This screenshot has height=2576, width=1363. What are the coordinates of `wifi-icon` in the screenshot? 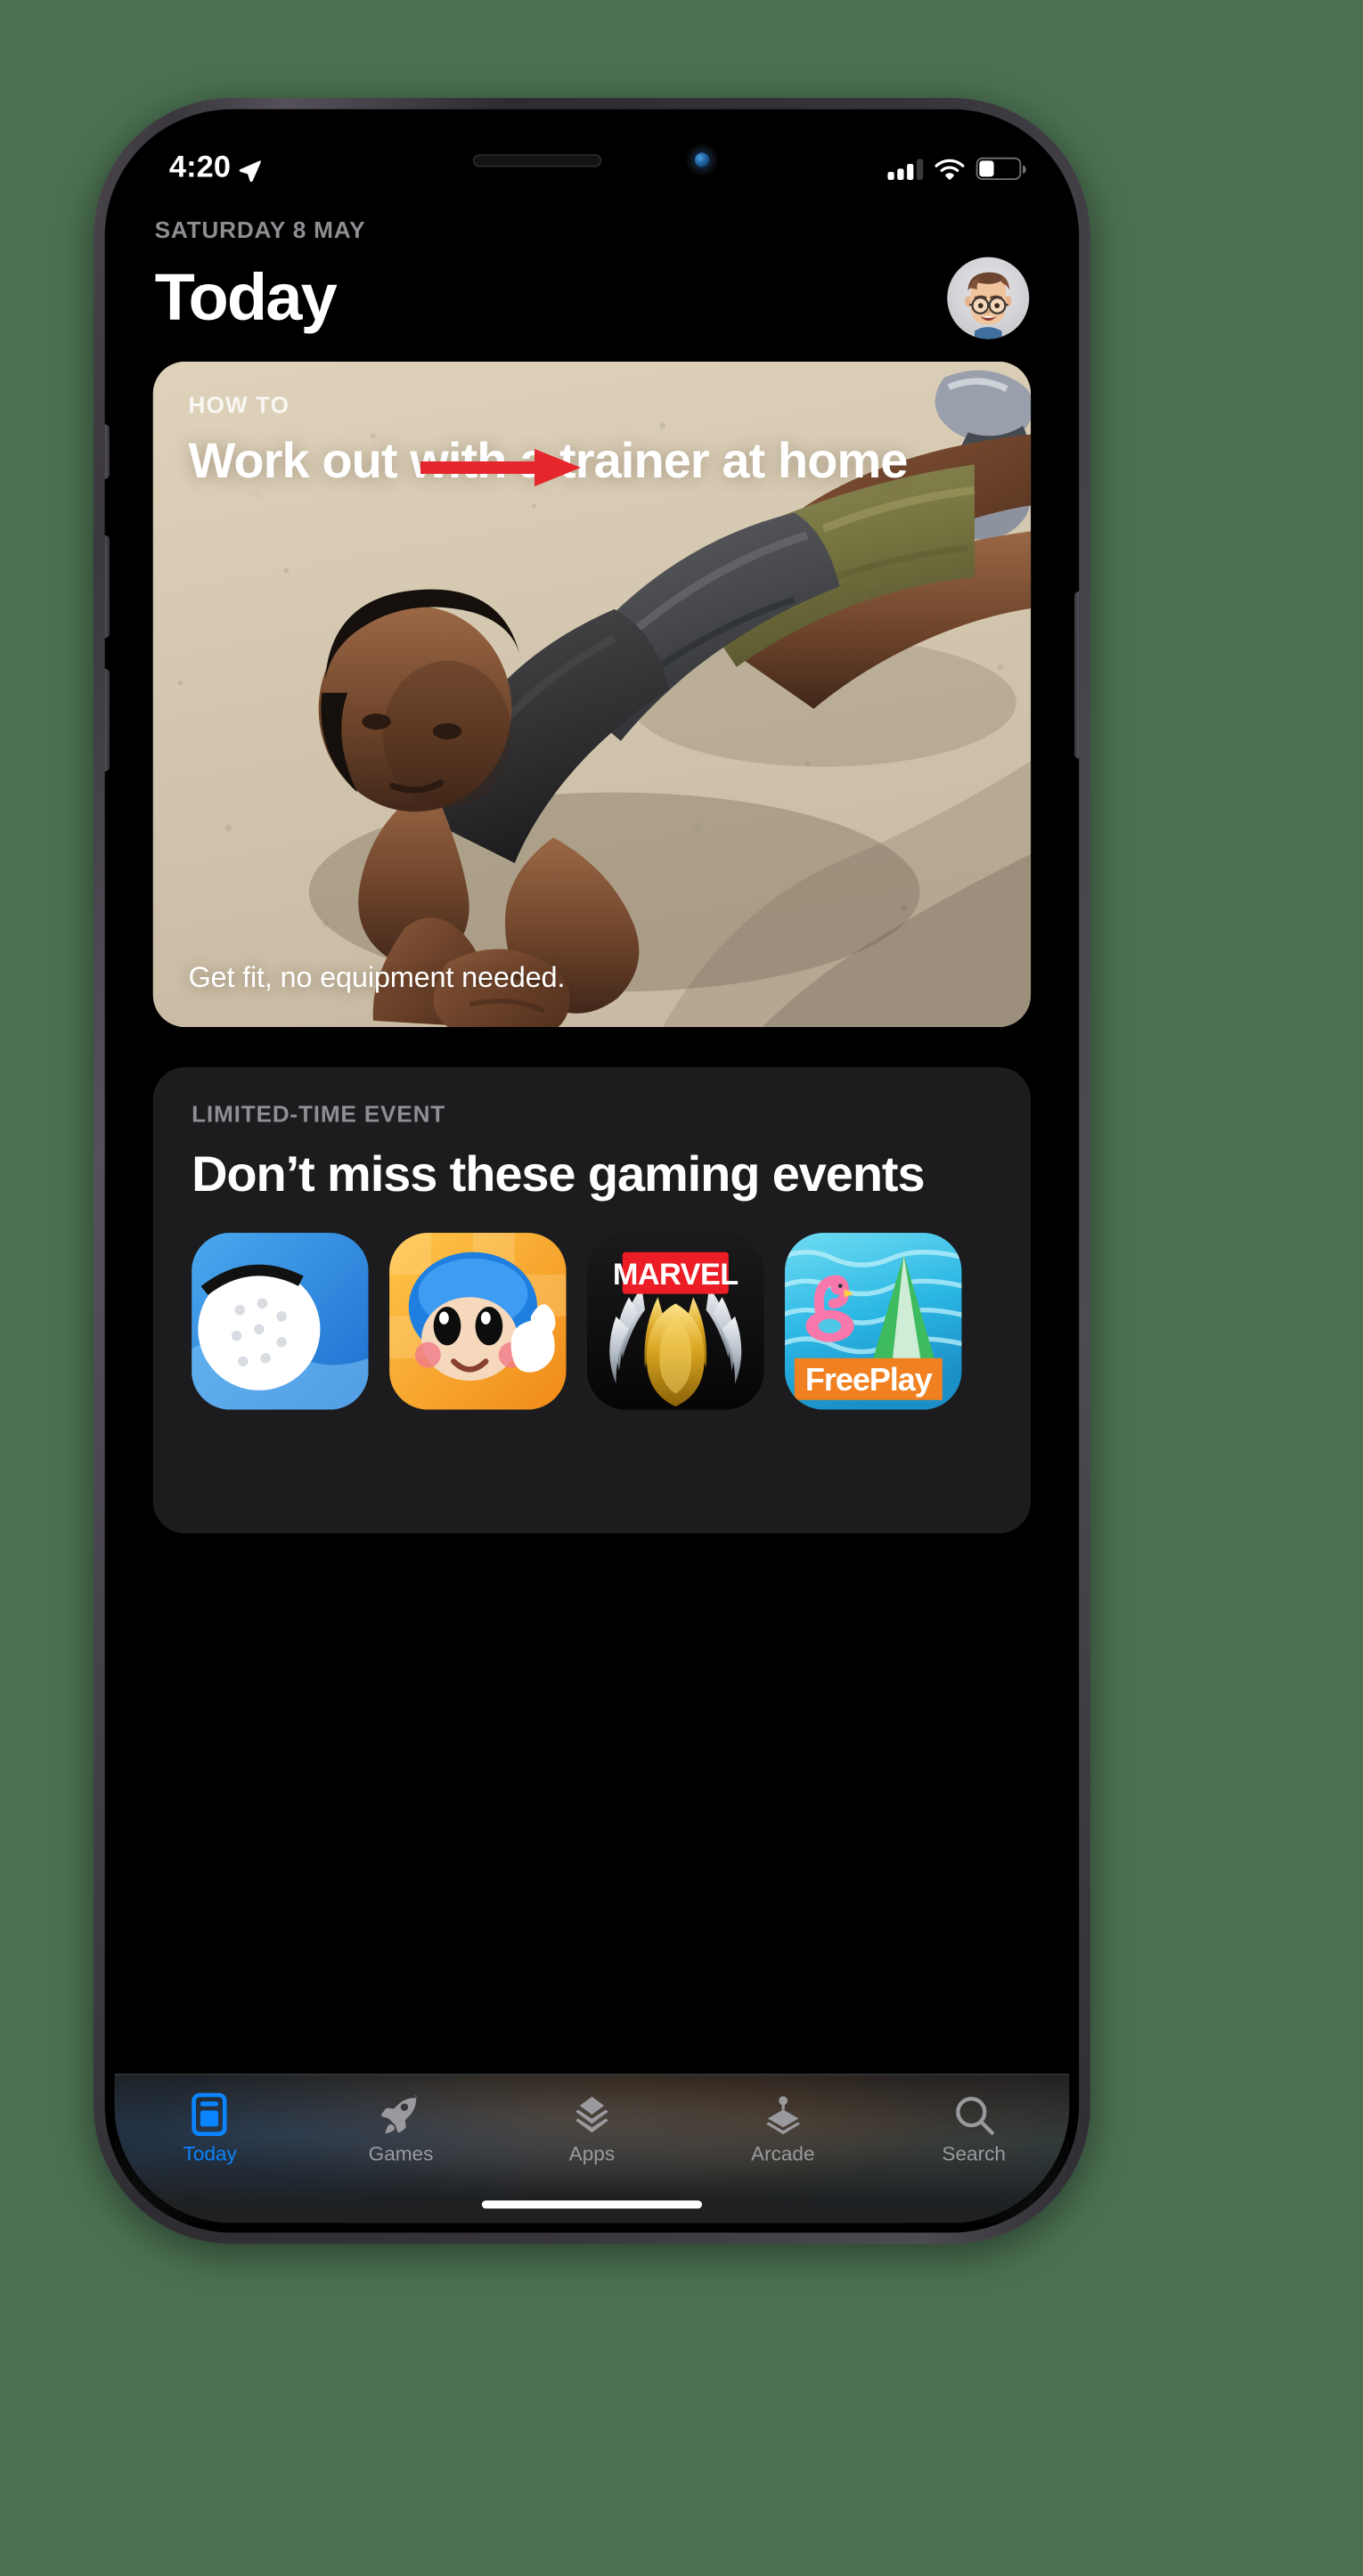 It's located at (950, 169).